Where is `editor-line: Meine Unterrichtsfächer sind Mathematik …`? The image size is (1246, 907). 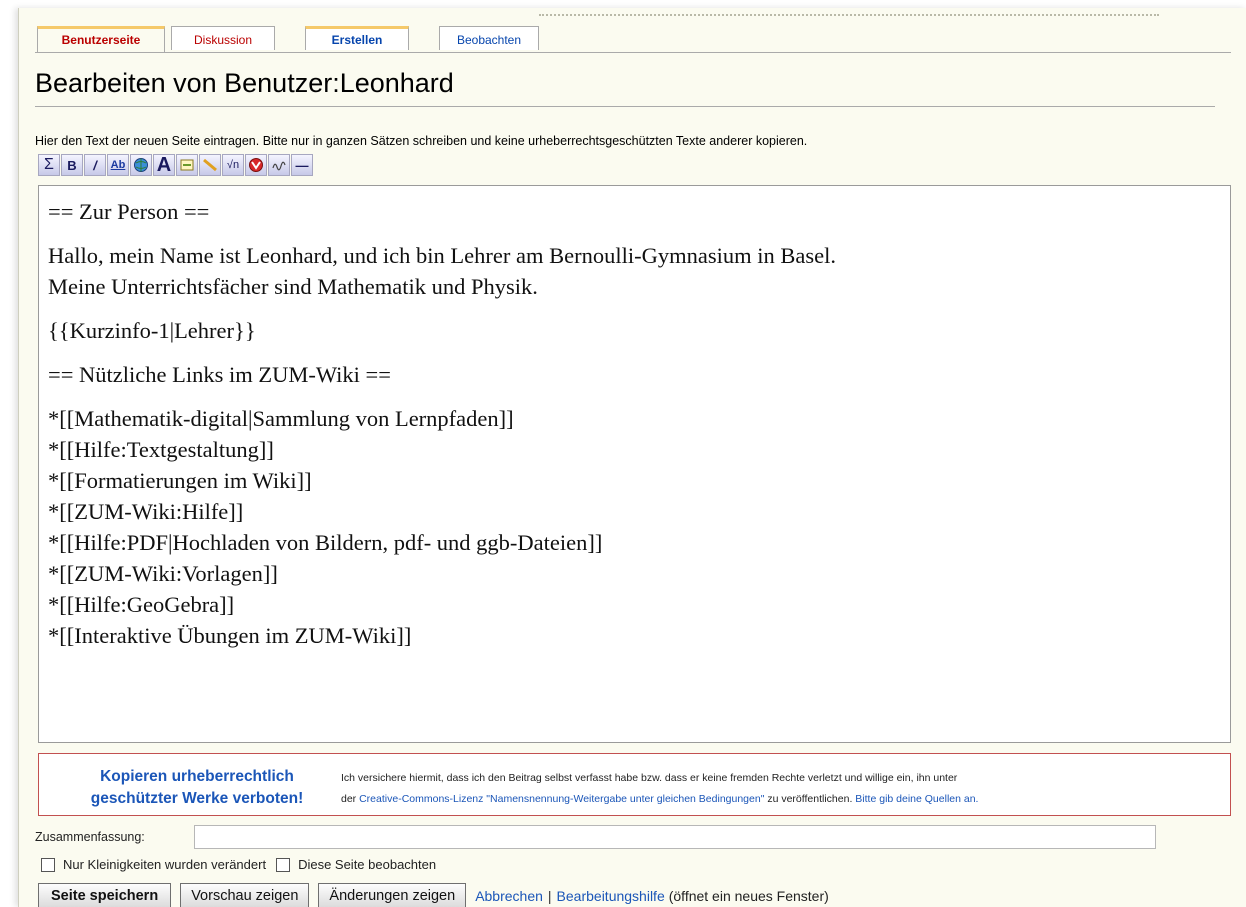
editor-line: Meine Unterrichtsfächer sind Mathematik … is located at coordinates (293, 286).